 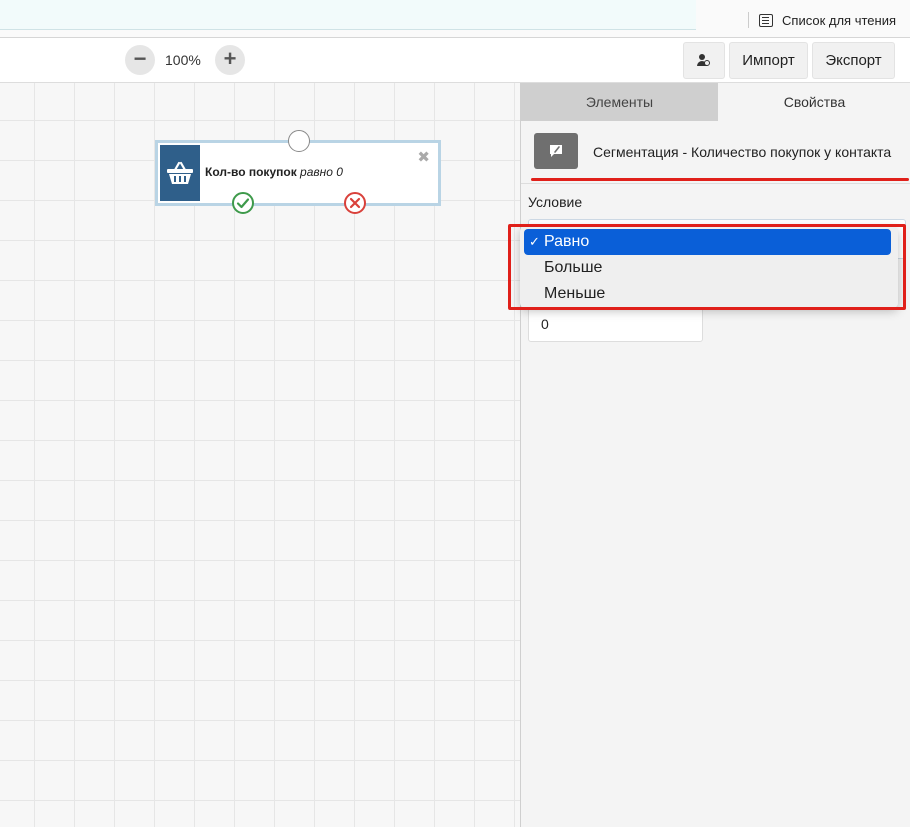 I want to click on option-greater: Больше, so click(x=707, y=268).